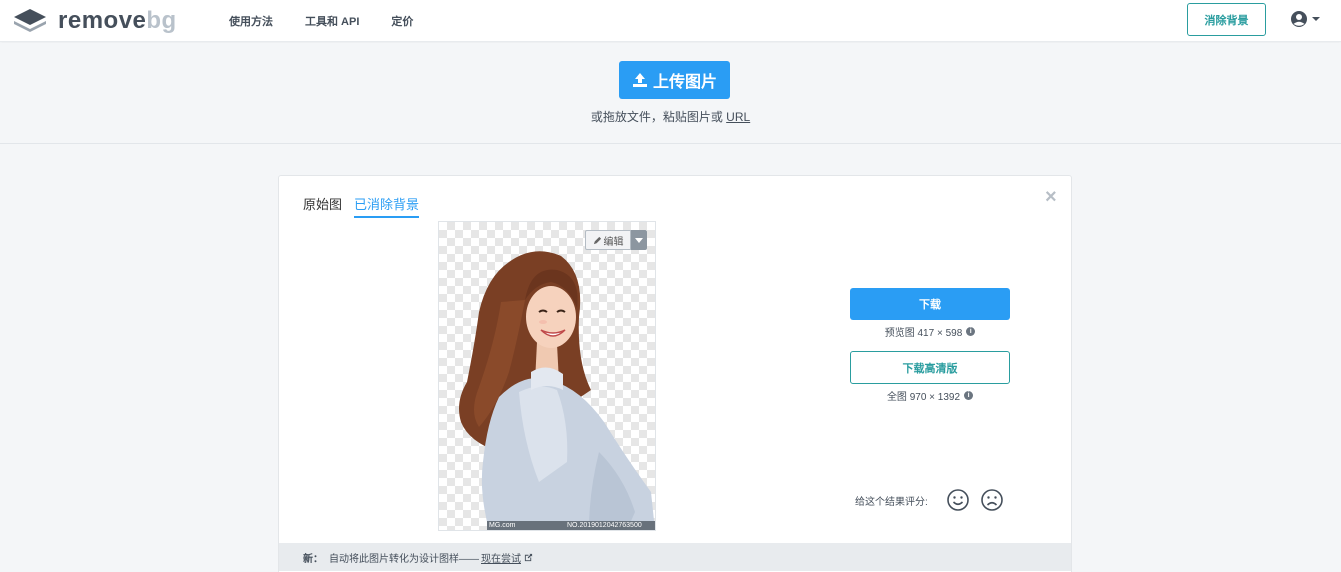  I want to click on external-link-icon, so click(528, 557).